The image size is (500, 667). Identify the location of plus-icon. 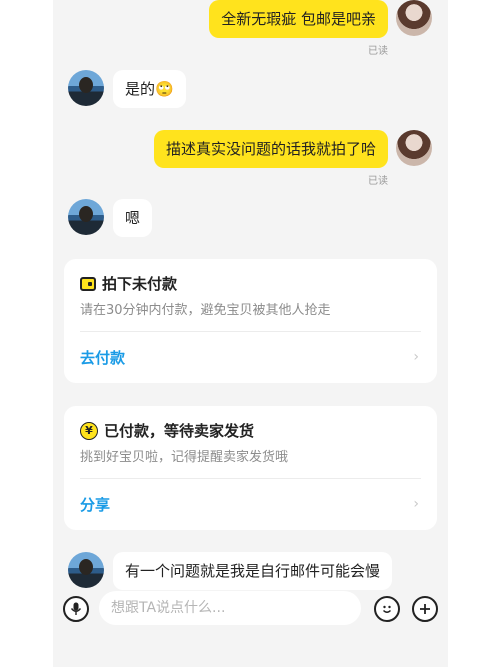
(425, 609).